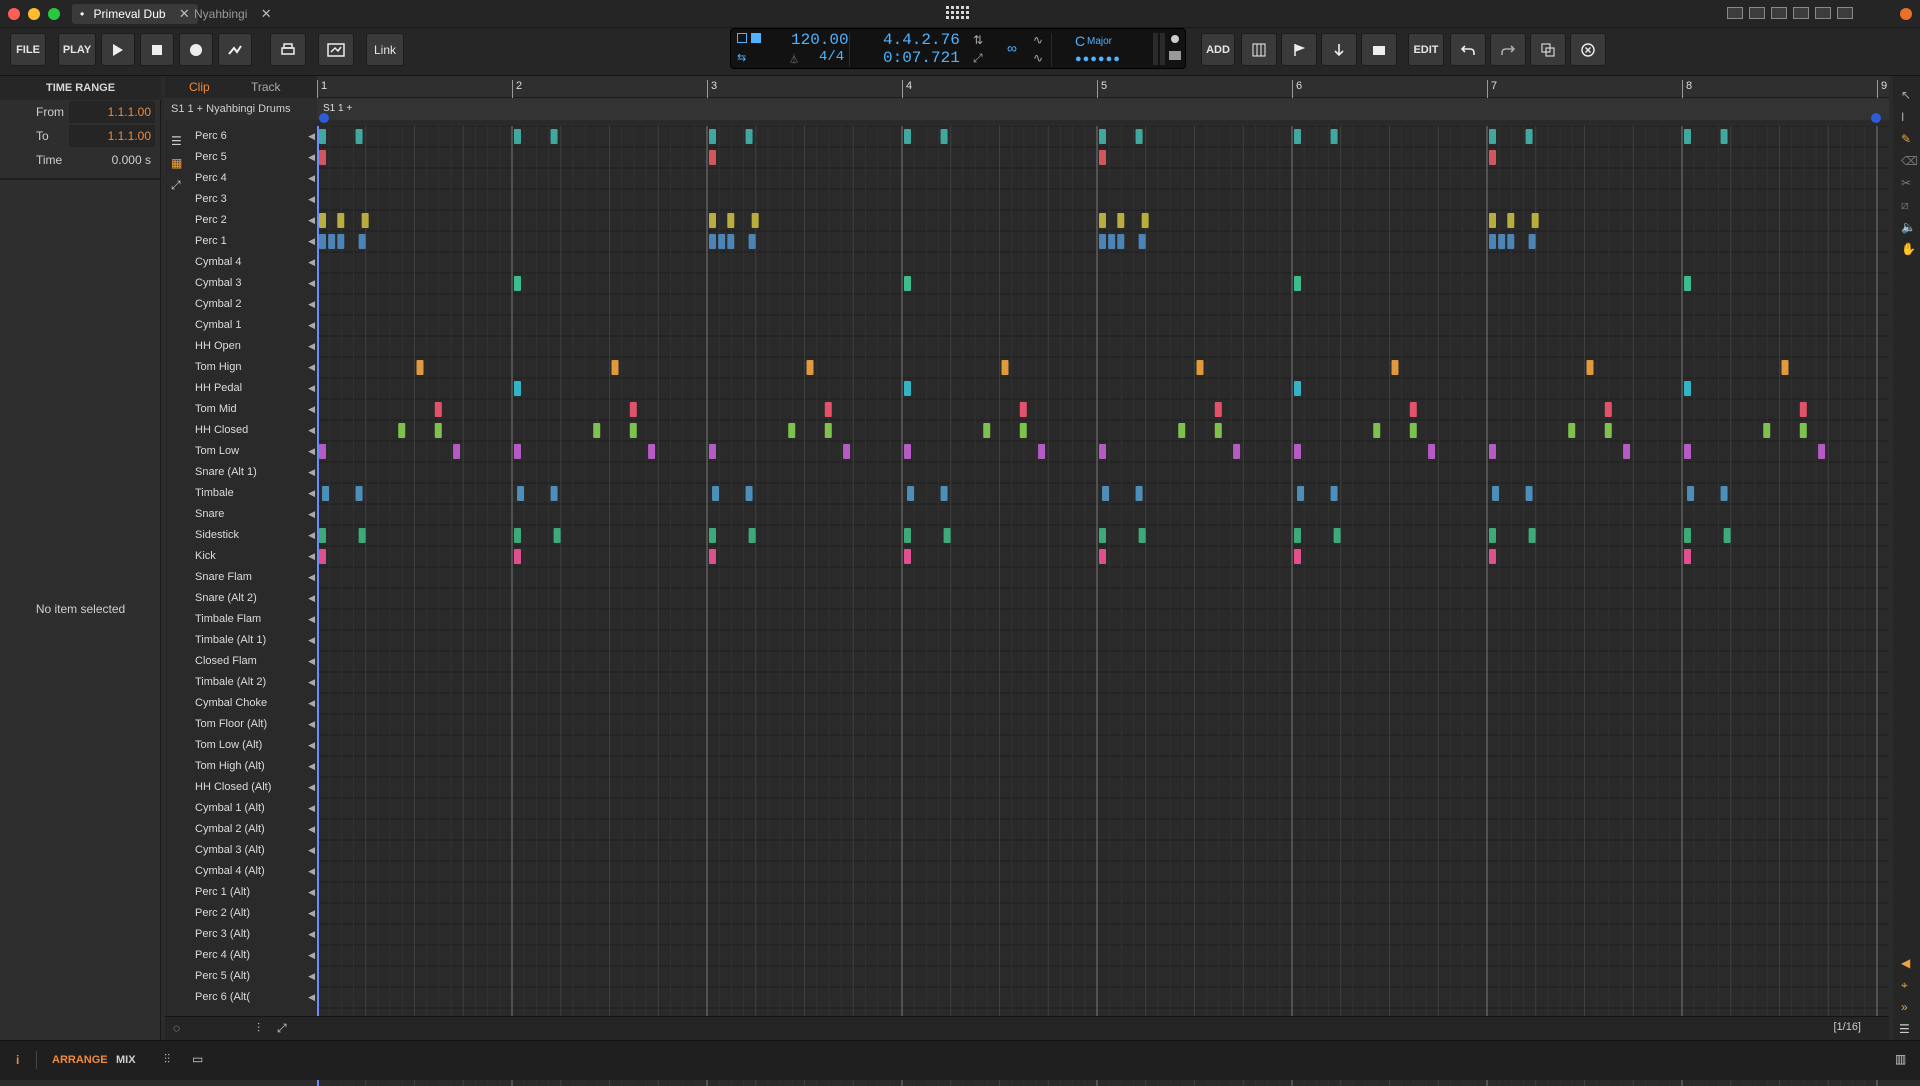 This screenshot has height=1086, width=1920. What do you see at coordinates (1908, 227) in the screenshot?
I see `audition-tool-icon: 🔈` at bounding box center [1908, 227].